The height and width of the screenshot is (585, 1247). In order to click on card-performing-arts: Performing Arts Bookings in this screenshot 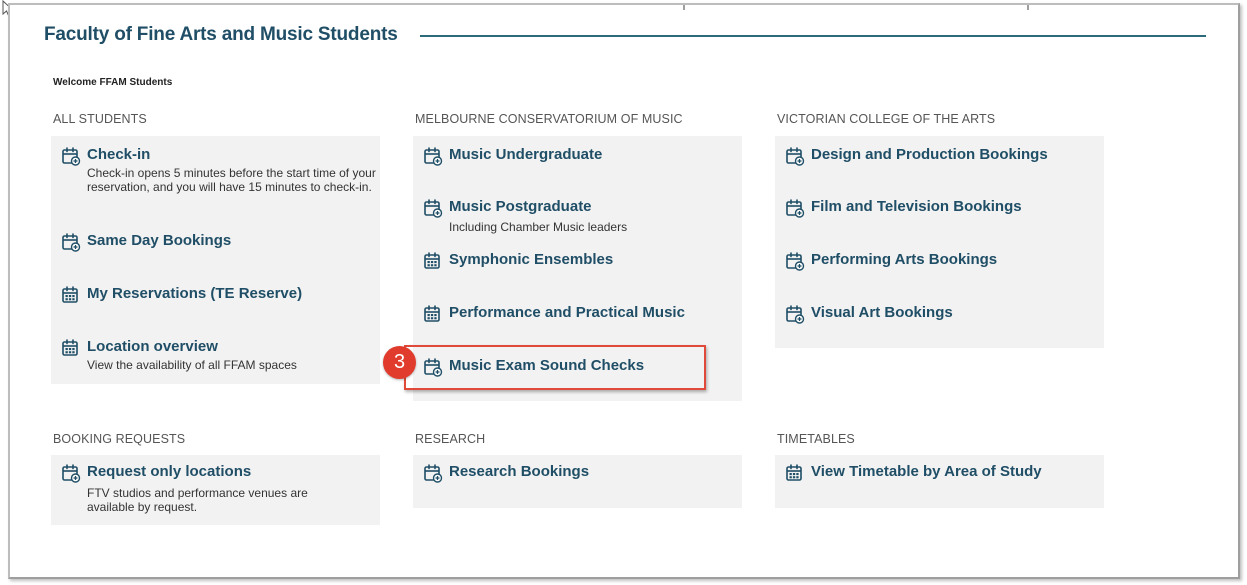, I will do `click(939, 268)`.